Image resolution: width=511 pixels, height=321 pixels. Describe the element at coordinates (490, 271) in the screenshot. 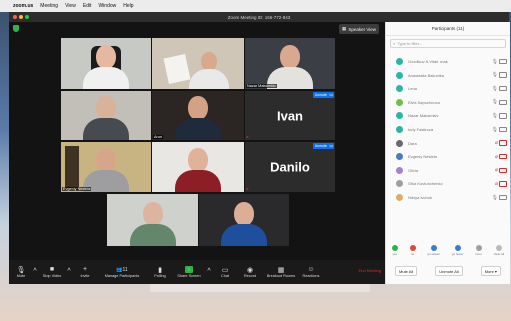

I see `more-button: More ▾` at that location.